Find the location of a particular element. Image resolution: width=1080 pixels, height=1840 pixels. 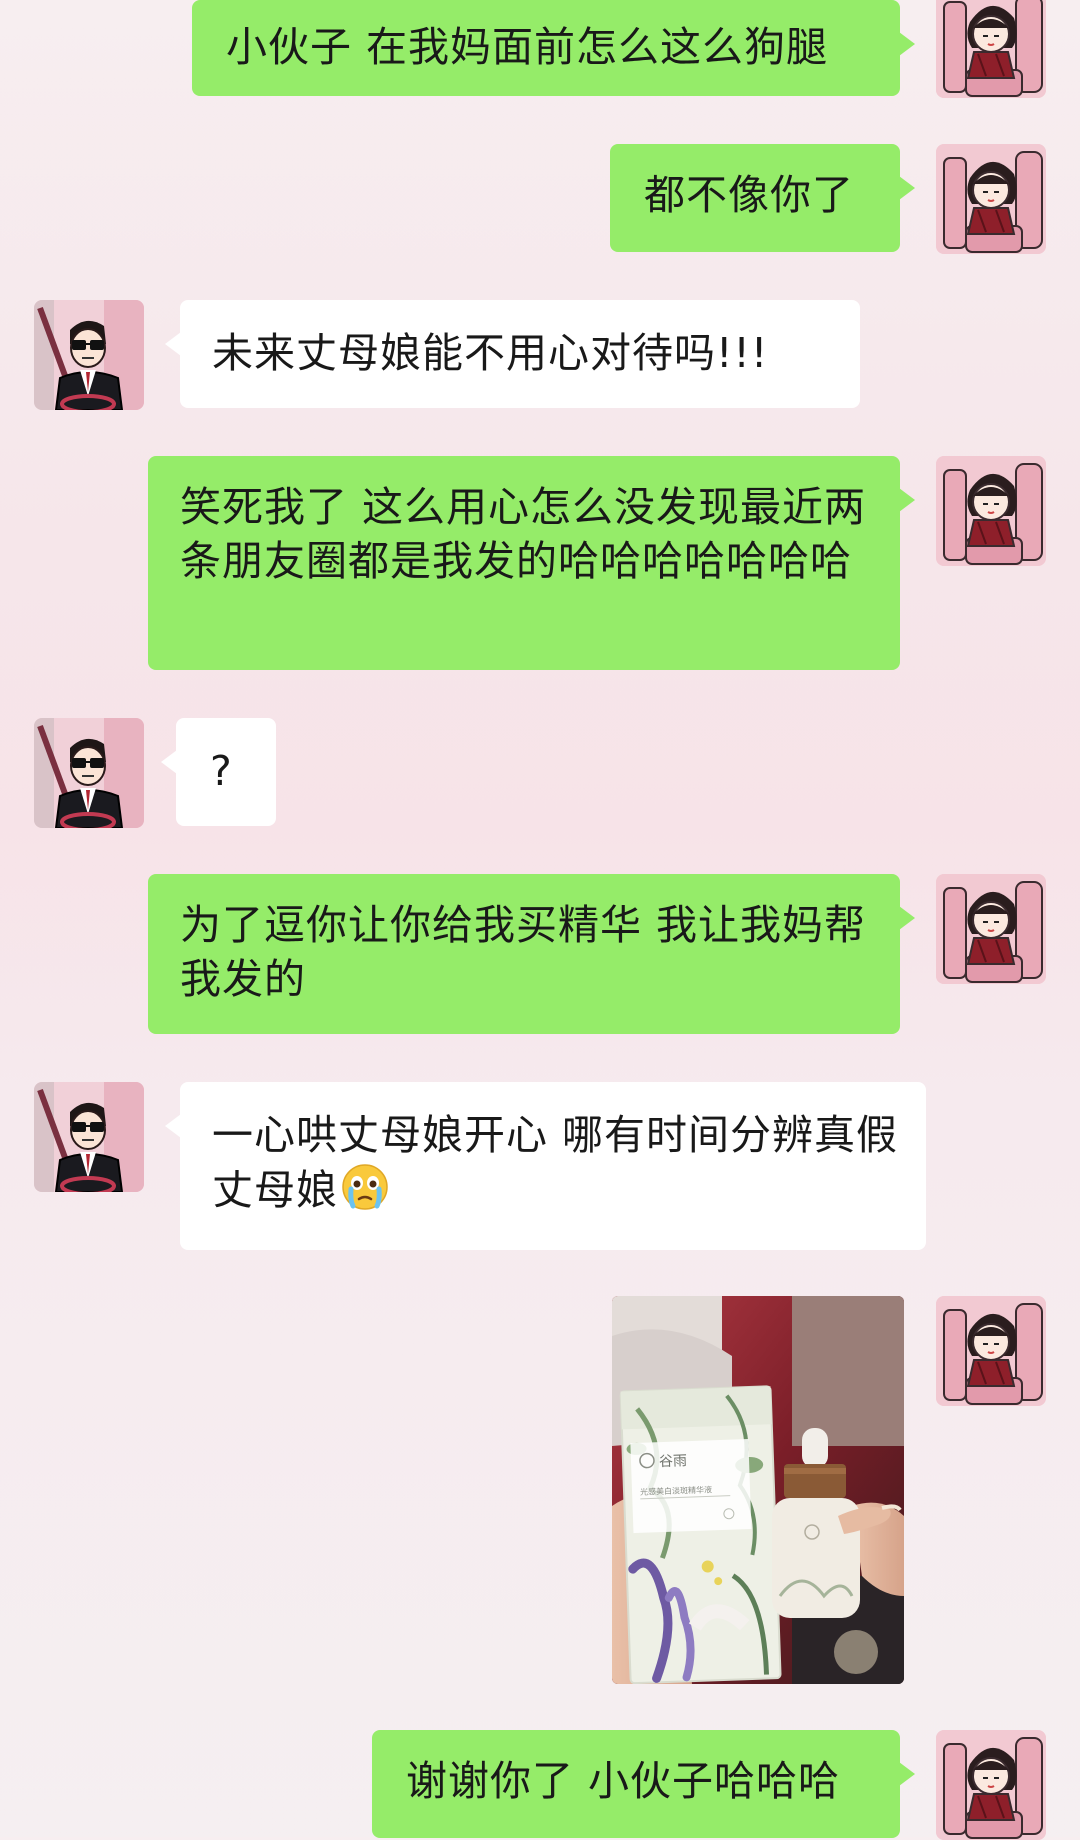

message-bubble-received: ? is located at coordinates (218, 772).